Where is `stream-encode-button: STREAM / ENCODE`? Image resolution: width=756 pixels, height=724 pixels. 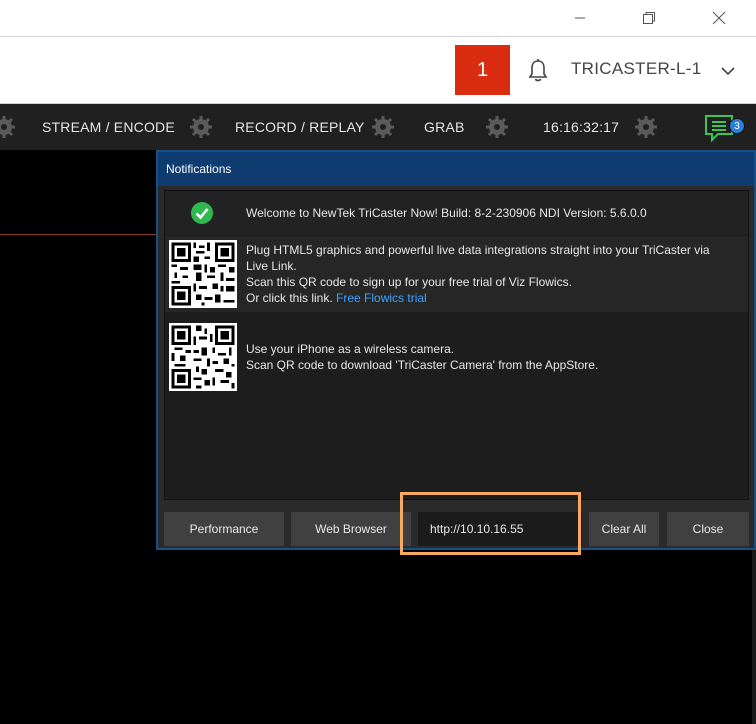 stream-encode-button: STREAM / ENCODE is located at coordinates (108, 127).